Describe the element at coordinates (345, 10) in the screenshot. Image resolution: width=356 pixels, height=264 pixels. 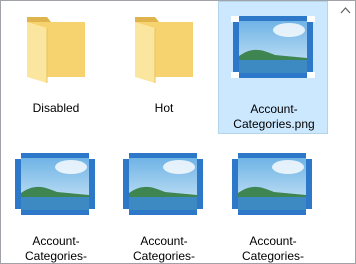
I see `chevron-up-icon` at that location.